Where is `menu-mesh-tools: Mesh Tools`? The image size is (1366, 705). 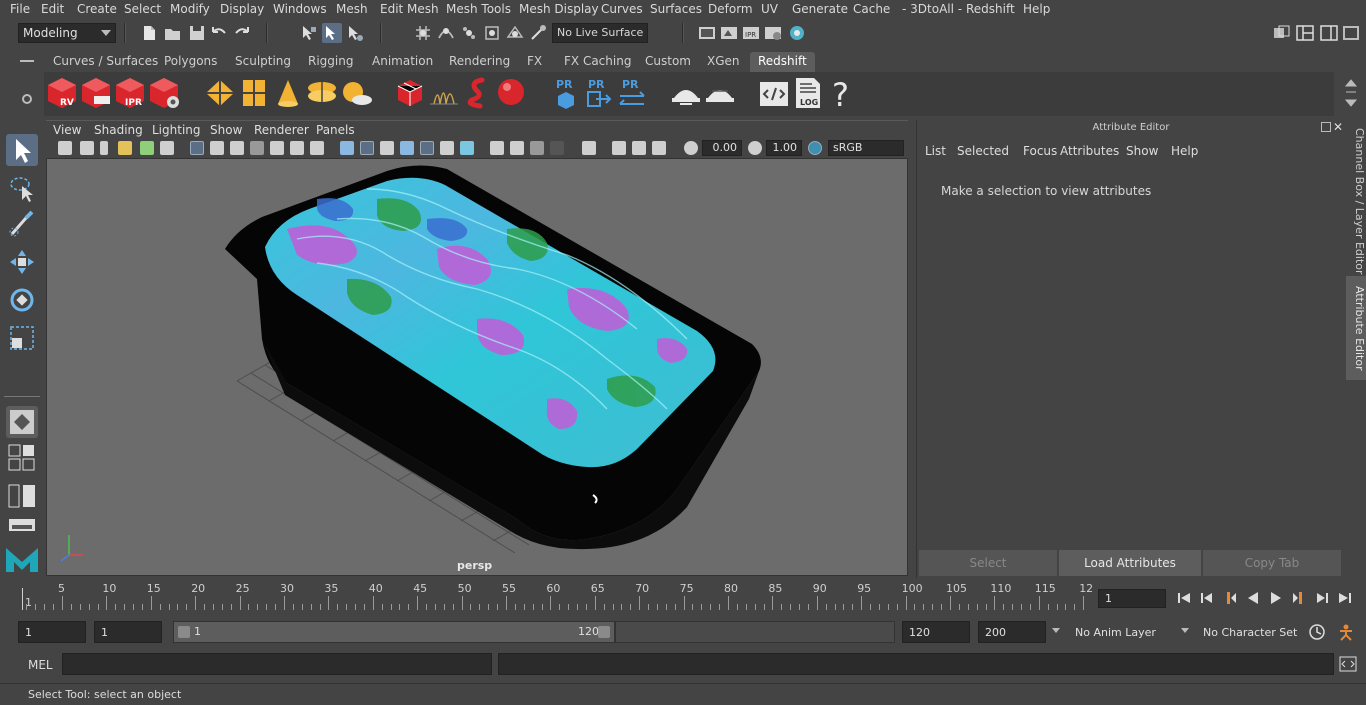 menu-mesh-tools: Mesh Tools is located at coordinates (478, 9).